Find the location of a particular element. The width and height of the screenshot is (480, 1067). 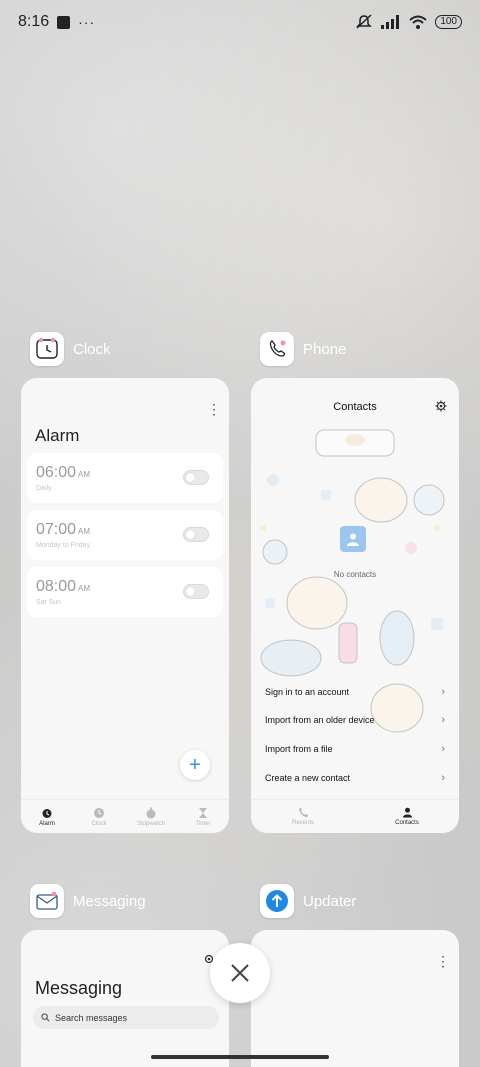

phone-app-icon is located at coordinates (277, 349).